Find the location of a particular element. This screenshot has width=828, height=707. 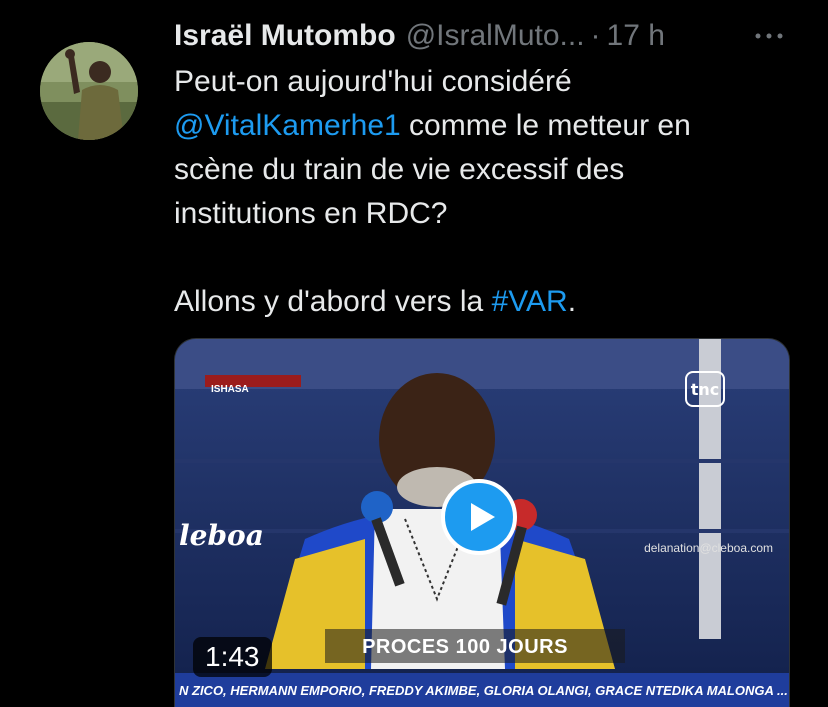

tweet-header: Israël Mutombo @IsralMuto... · 17 h is located at coordinates (479, 36).